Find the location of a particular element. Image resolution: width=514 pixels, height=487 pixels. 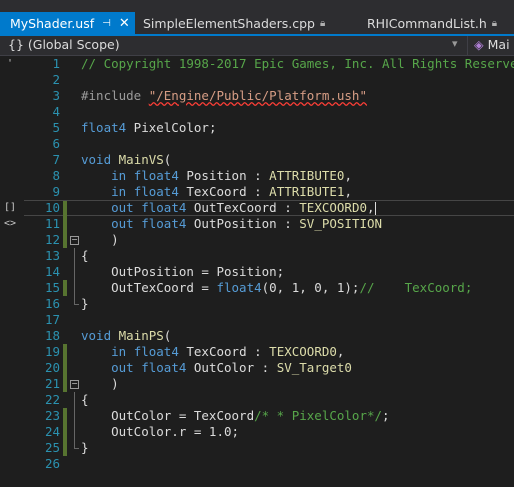

tab-rhicommandlist: RHICommandList.h 🔒︎ is located at coordinates (432, 23).